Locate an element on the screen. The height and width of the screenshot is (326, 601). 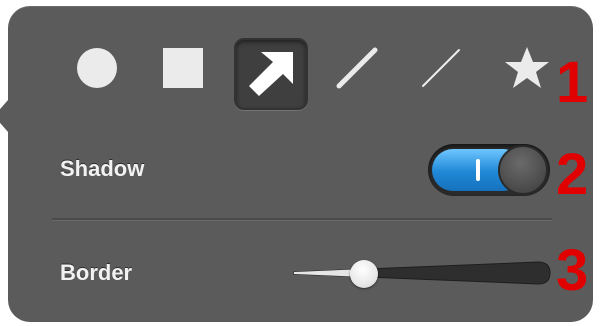
star-tool-button is located at coordinates (527, 68).